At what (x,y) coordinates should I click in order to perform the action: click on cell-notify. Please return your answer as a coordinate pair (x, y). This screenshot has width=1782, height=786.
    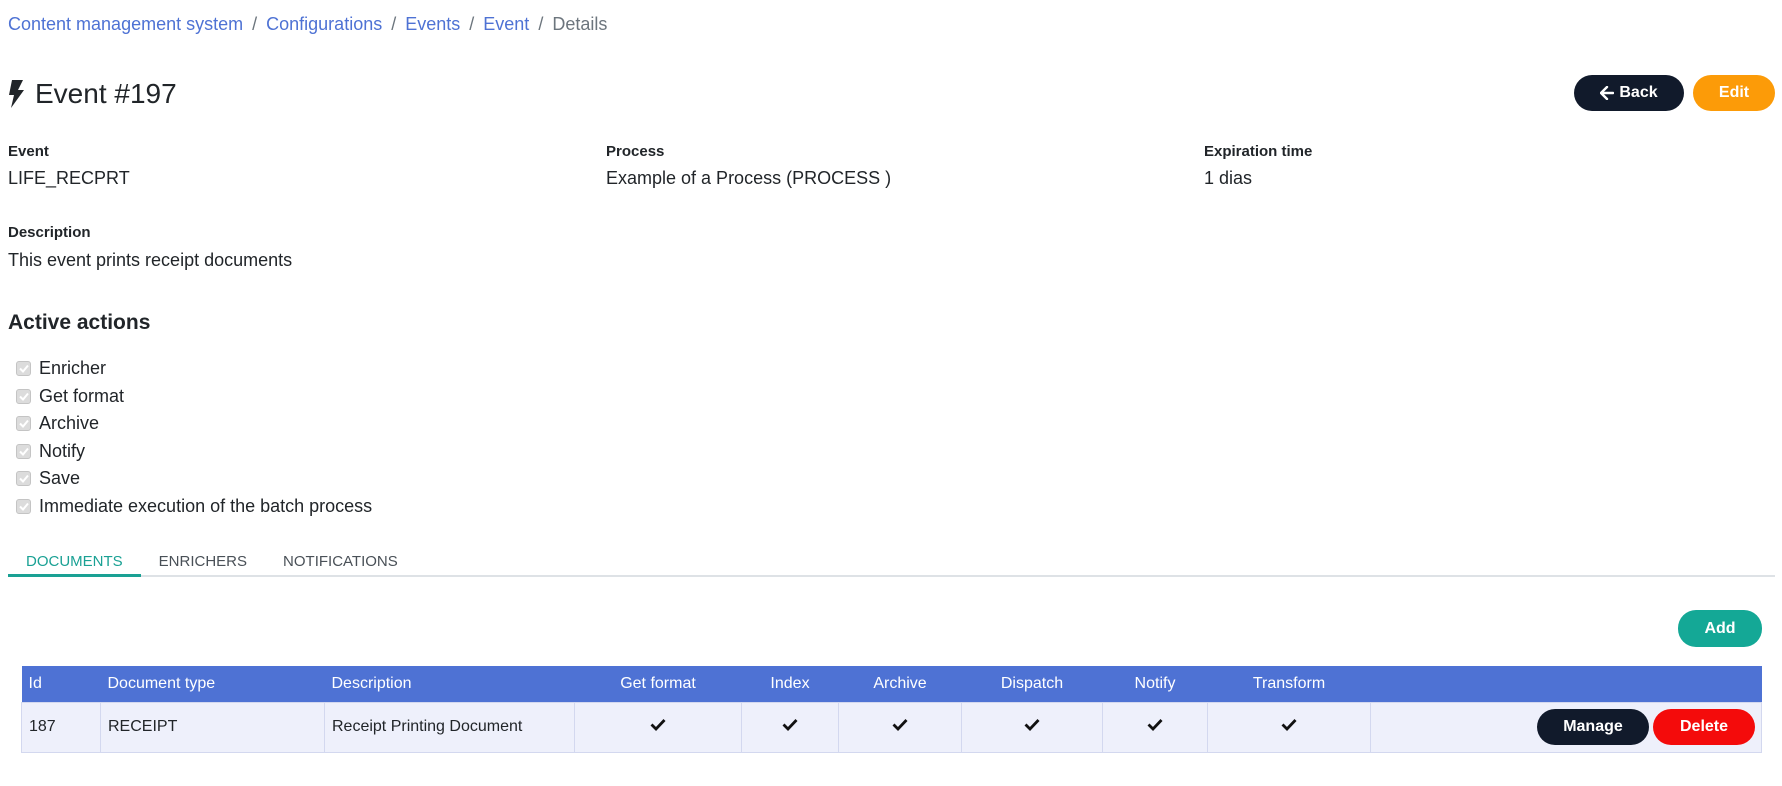
    Looking at the image, I should click on (1155, 727).